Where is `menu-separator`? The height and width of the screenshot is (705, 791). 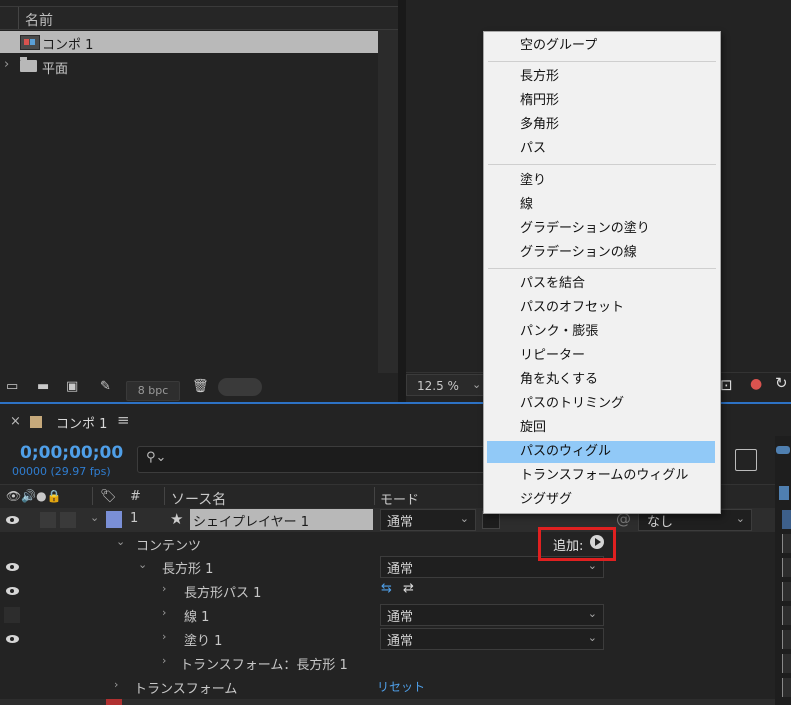 menu-separator is located at coordinates (602, 61).